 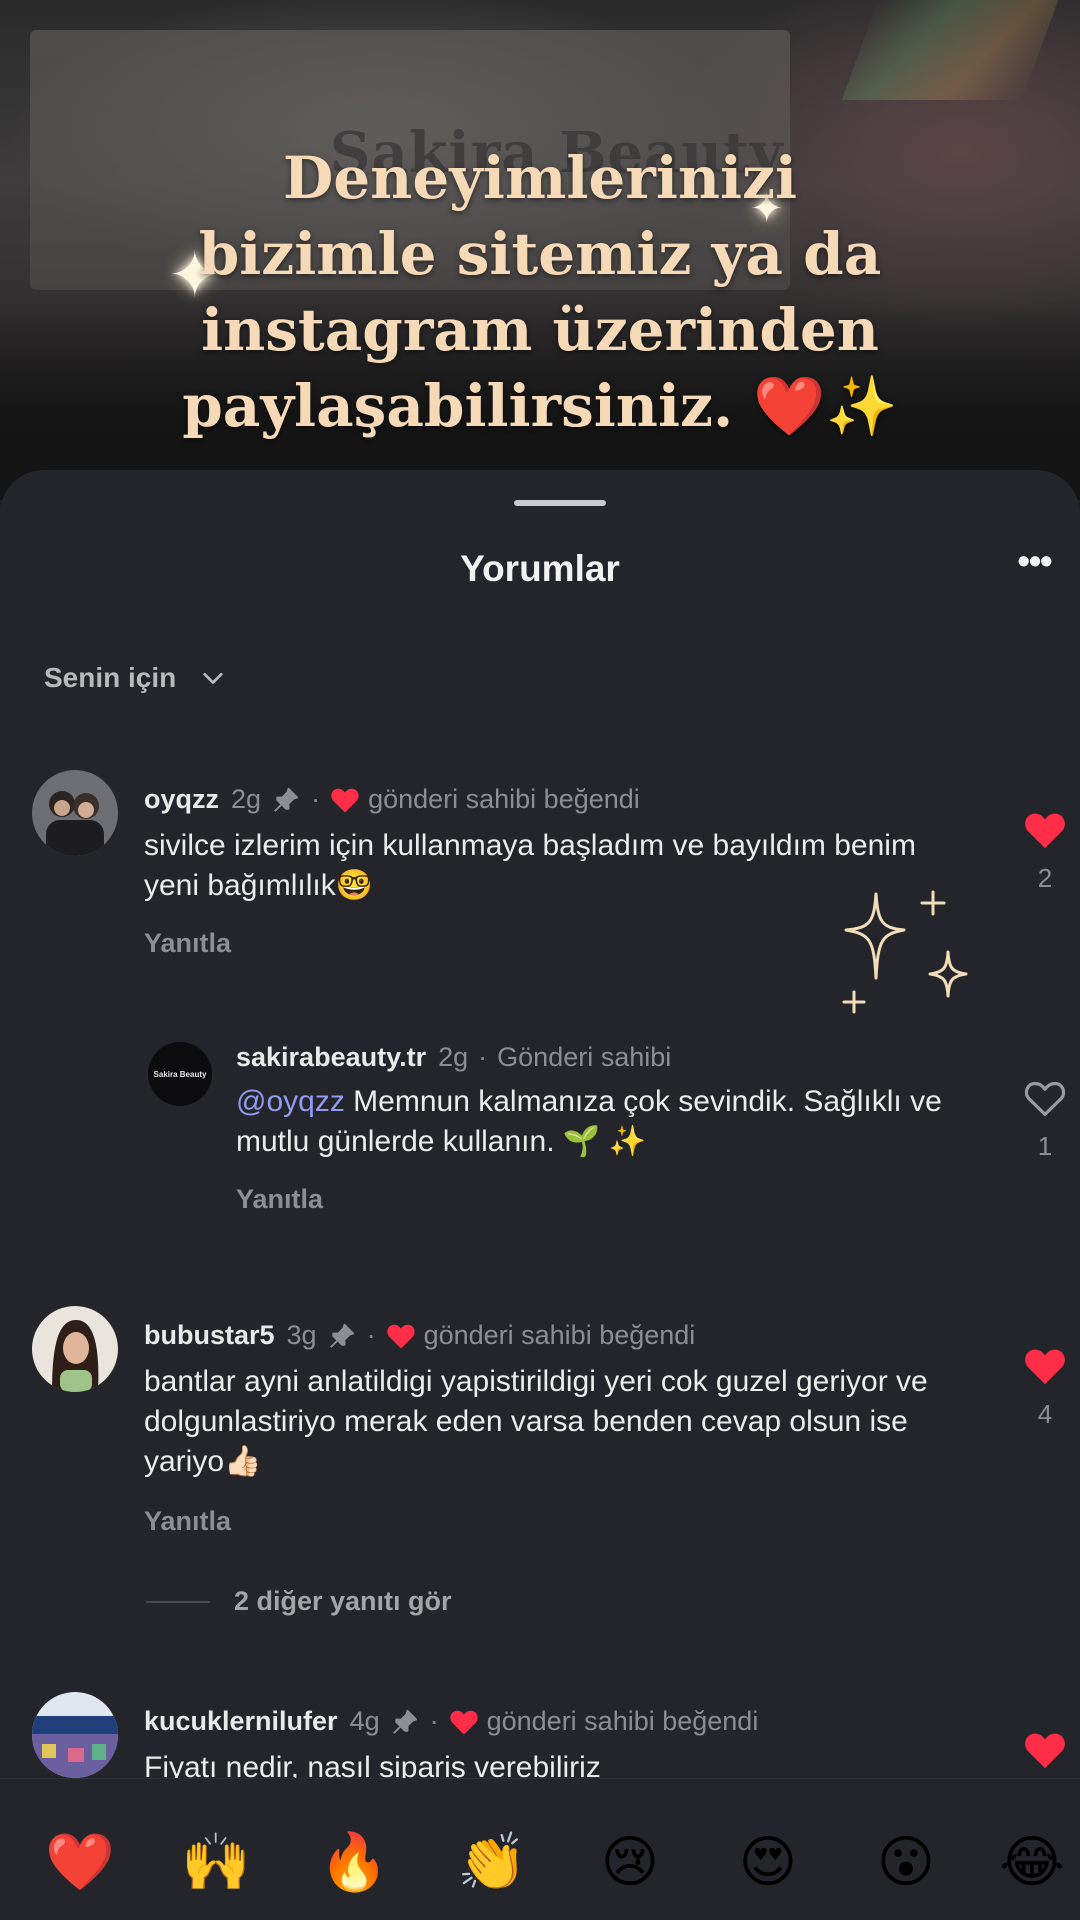 I want to click on timestamp: 3g, so click(x=301, y=1335).